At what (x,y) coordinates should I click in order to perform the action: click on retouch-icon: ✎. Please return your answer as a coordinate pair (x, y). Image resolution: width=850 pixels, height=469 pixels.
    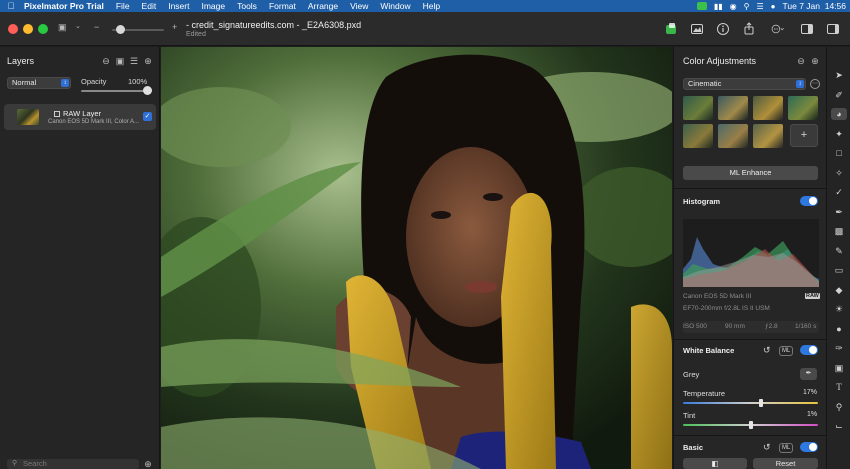
    Looking at the image, I should click on (839, 251).